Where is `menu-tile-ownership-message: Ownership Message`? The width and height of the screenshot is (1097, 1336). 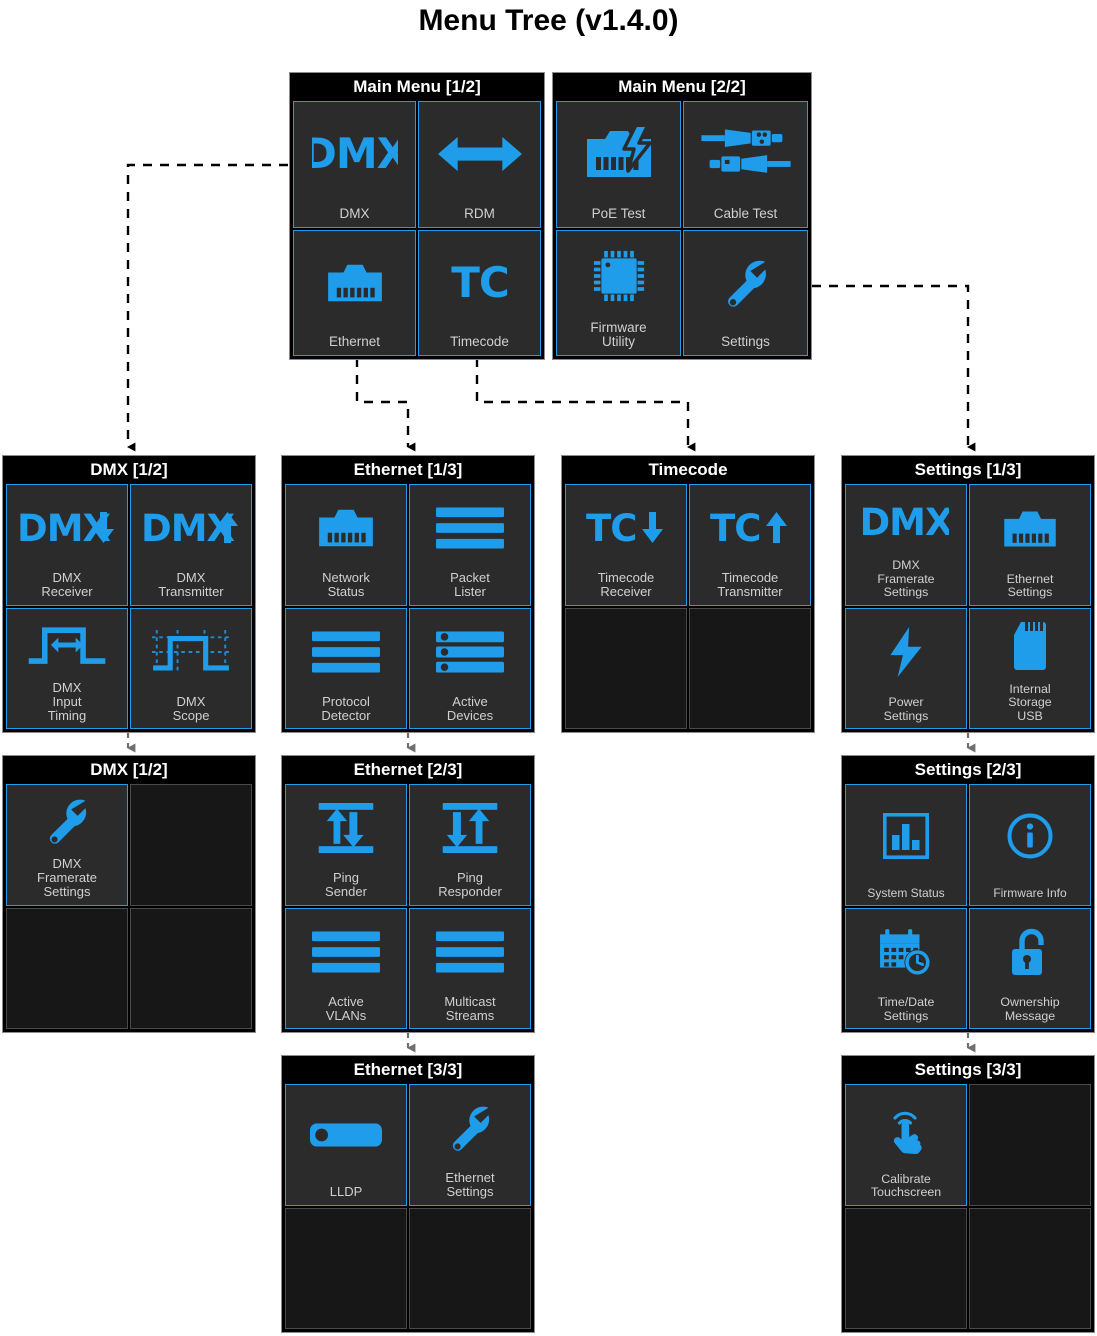
menu-tile-ownership-message: Ownership Message is located at coordinates (1030, 968).